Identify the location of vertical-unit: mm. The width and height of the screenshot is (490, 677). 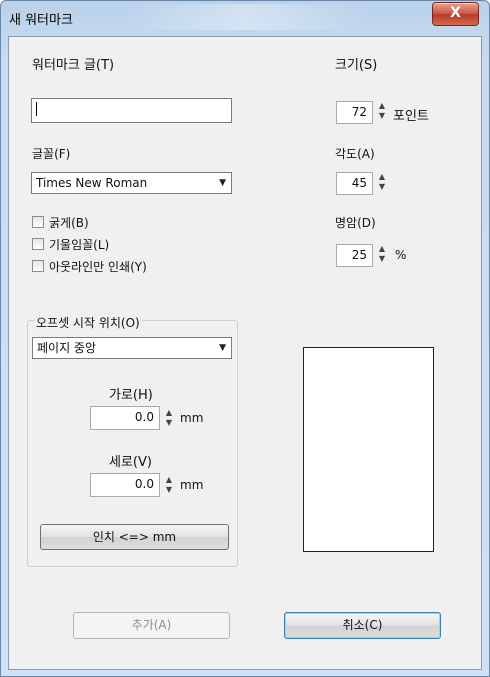
(192, 485).